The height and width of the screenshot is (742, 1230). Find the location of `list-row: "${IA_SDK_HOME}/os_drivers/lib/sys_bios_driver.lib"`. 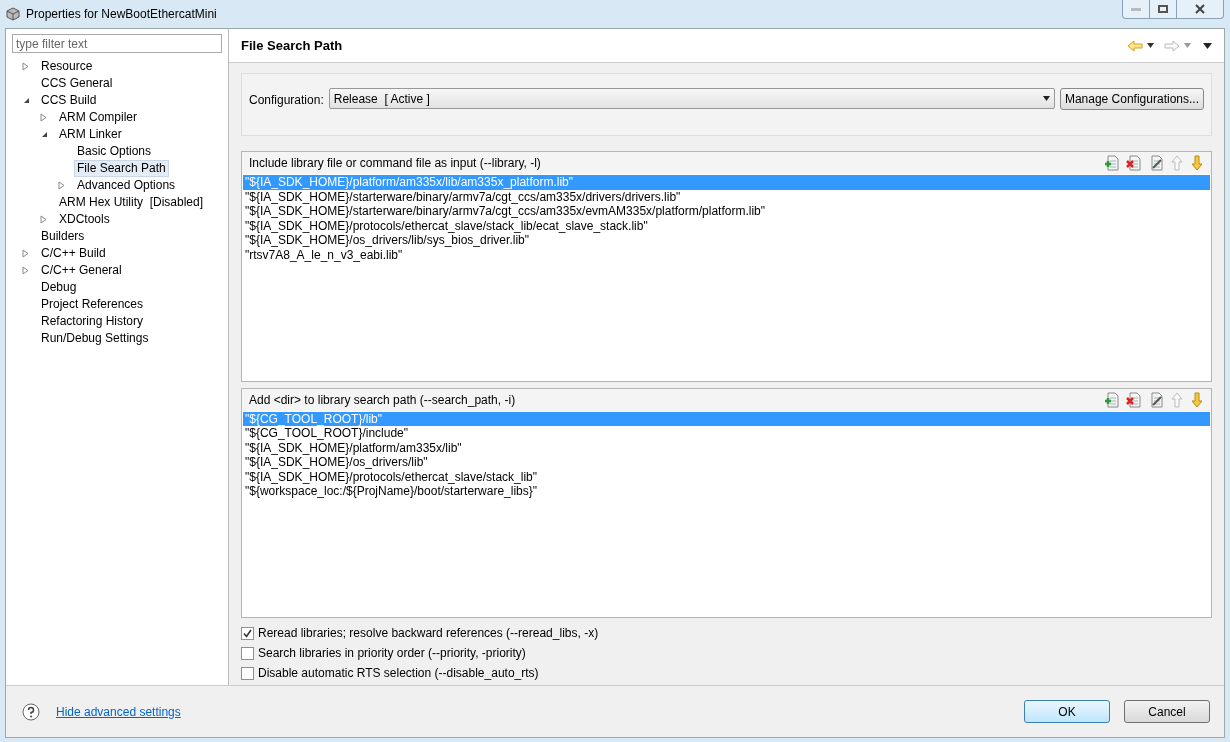

list-row: "${IA_SDK_HOME}/os_drivers/lib/sys_bios_driver.lib" is located at coordinates (726, 240).